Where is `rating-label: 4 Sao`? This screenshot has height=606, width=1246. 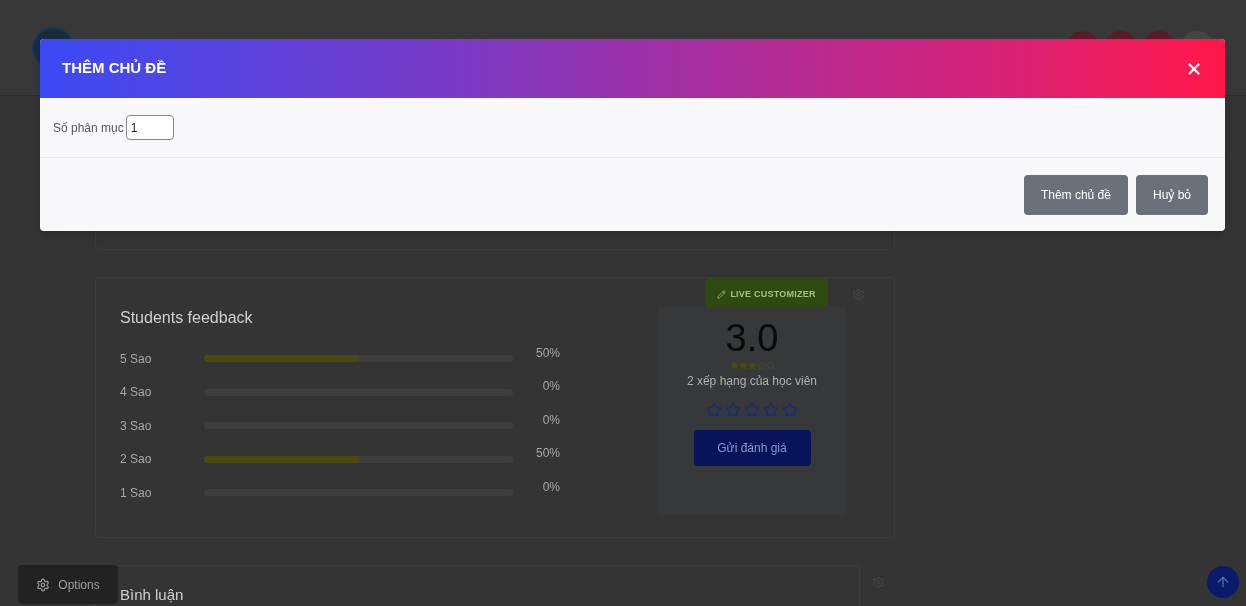 rating-label: 4 Sao is located at coordinates (136, 393).